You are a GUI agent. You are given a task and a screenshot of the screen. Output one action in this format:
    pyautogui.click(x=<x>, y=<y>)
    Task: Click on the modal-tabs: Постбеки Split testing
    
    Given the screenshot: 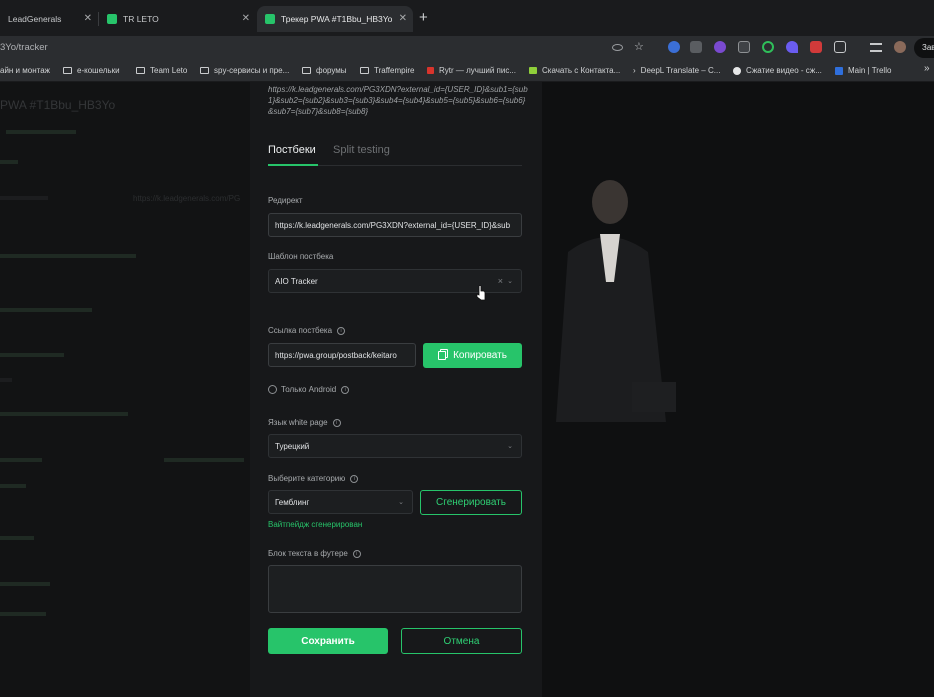 What is the action you would take?
    pyautogui.click(x=395, y=153)
    